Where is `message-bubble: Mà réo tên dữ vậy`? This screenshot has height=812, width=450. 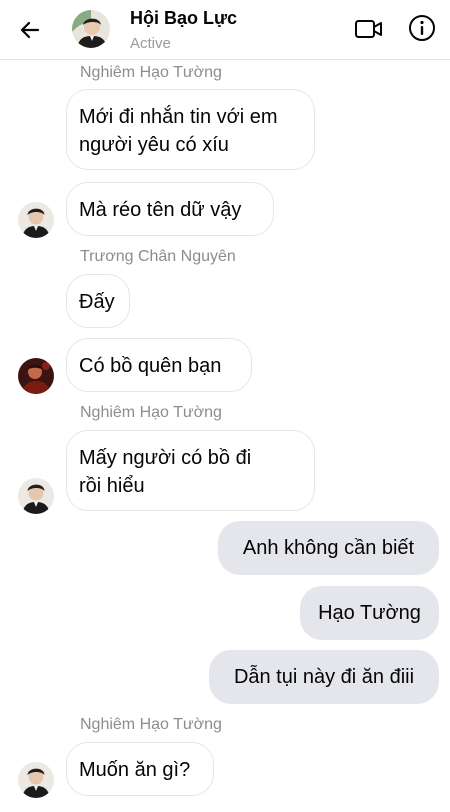 message-bubble: Mà réo tên dữ vậy is located at coordinates (170, 209).